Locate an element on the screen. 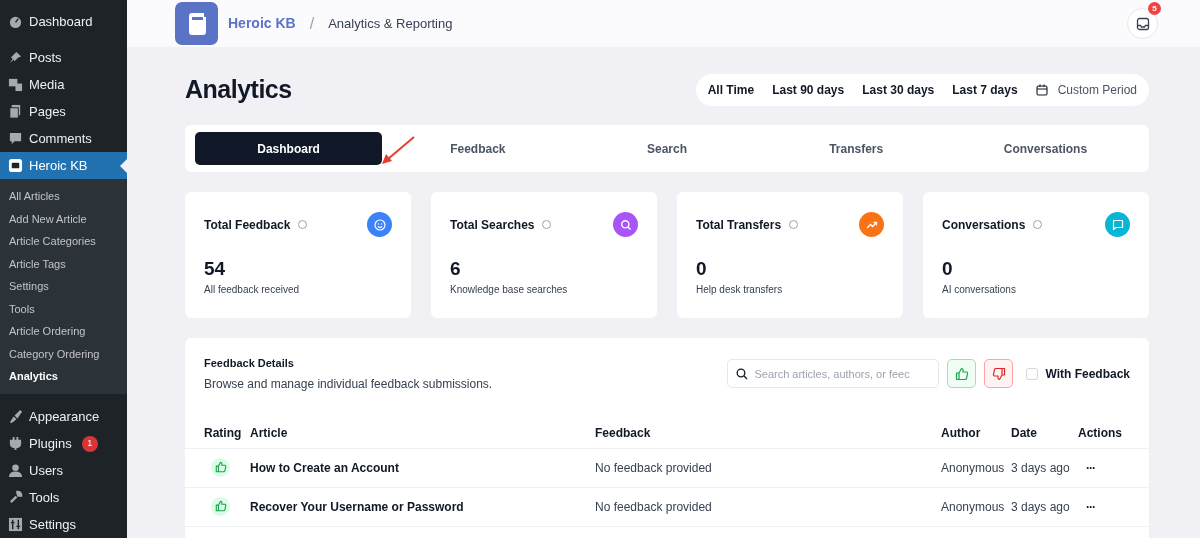 This screenshot has height=538, width=1200. tab: Feedback is located at coordinates (478, 148).